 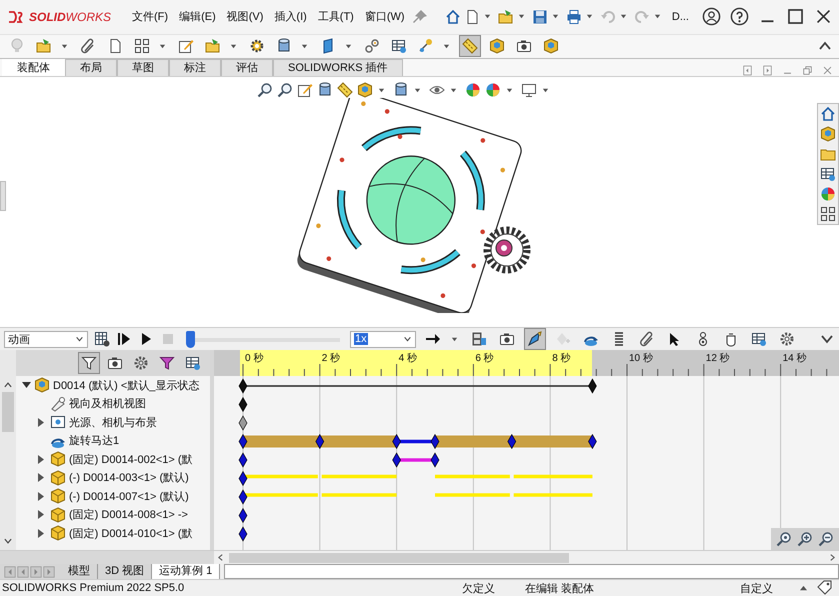 What do you see at coordinates (828, 214) in the screenshot?
I see `grid-icon` at bounding box center [828, 214].